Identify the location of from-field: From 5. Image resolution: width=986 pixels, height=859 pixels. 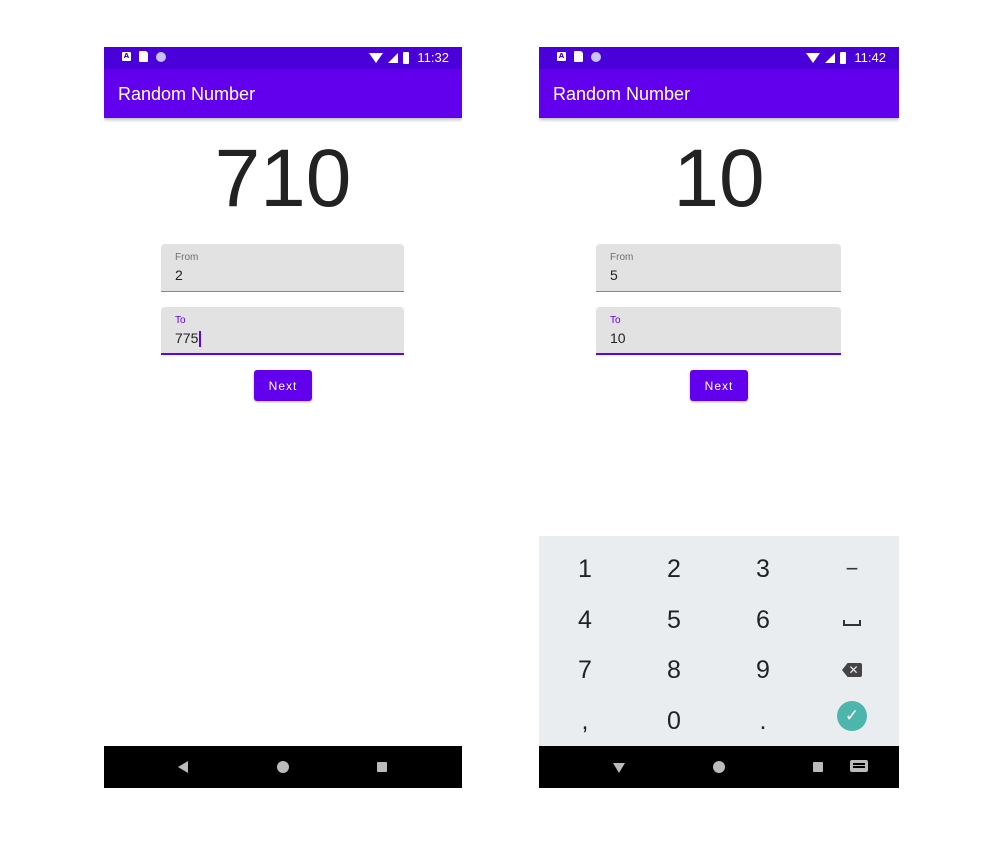
(718, 268).